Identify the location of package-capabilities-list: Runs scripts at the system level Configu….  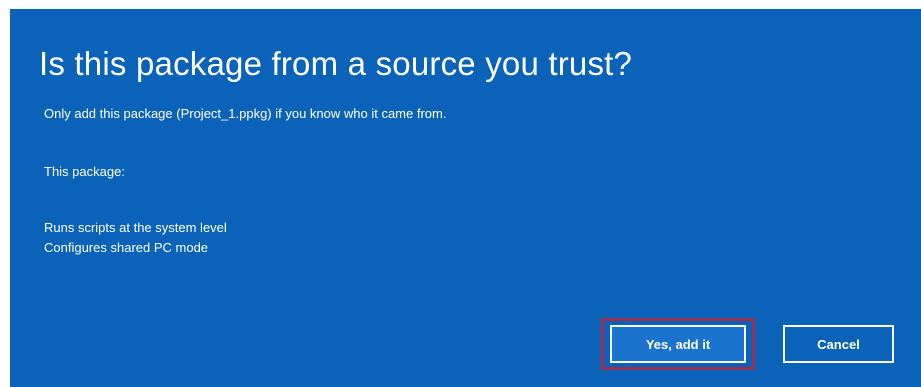
(135, 238).